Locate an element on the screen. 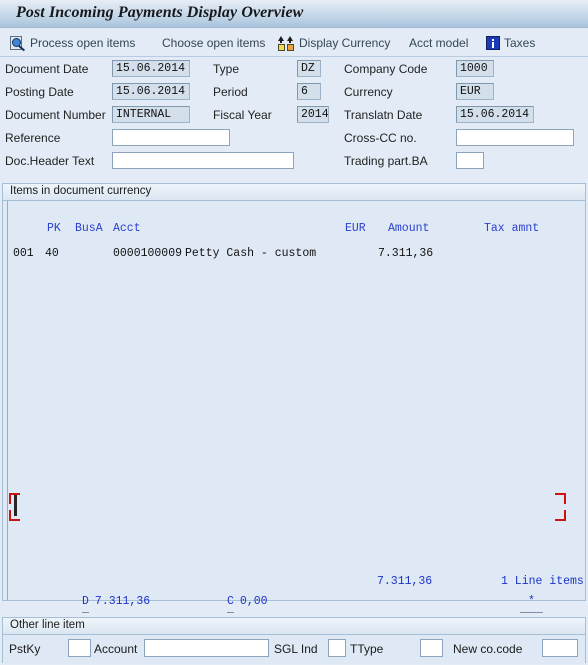 Image resolution: width=588 pixels, height=665 pixels. column-header-busa: BusA is located at coordinates (89, 228).